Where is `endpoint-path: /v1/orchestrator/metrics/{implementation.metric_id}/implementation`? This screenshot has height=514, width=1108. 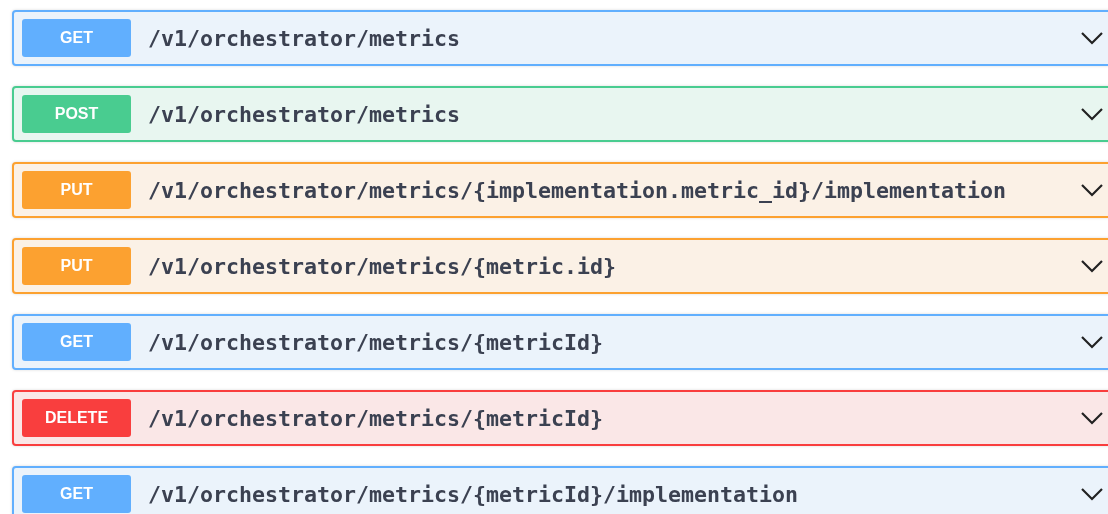 endpoint-path: /v1/orchestrator/metrics/{implementation.metric_id}/implementation is located at coordinates (578, 190).